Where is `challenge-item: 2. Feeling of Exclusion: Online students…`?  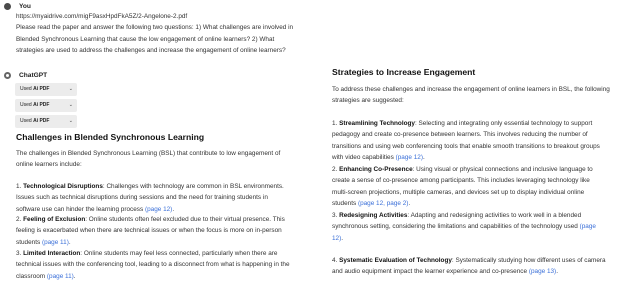
challenge-item: 2. Feeling of Exclusion: Online students… is located at coordinates (150, 231).